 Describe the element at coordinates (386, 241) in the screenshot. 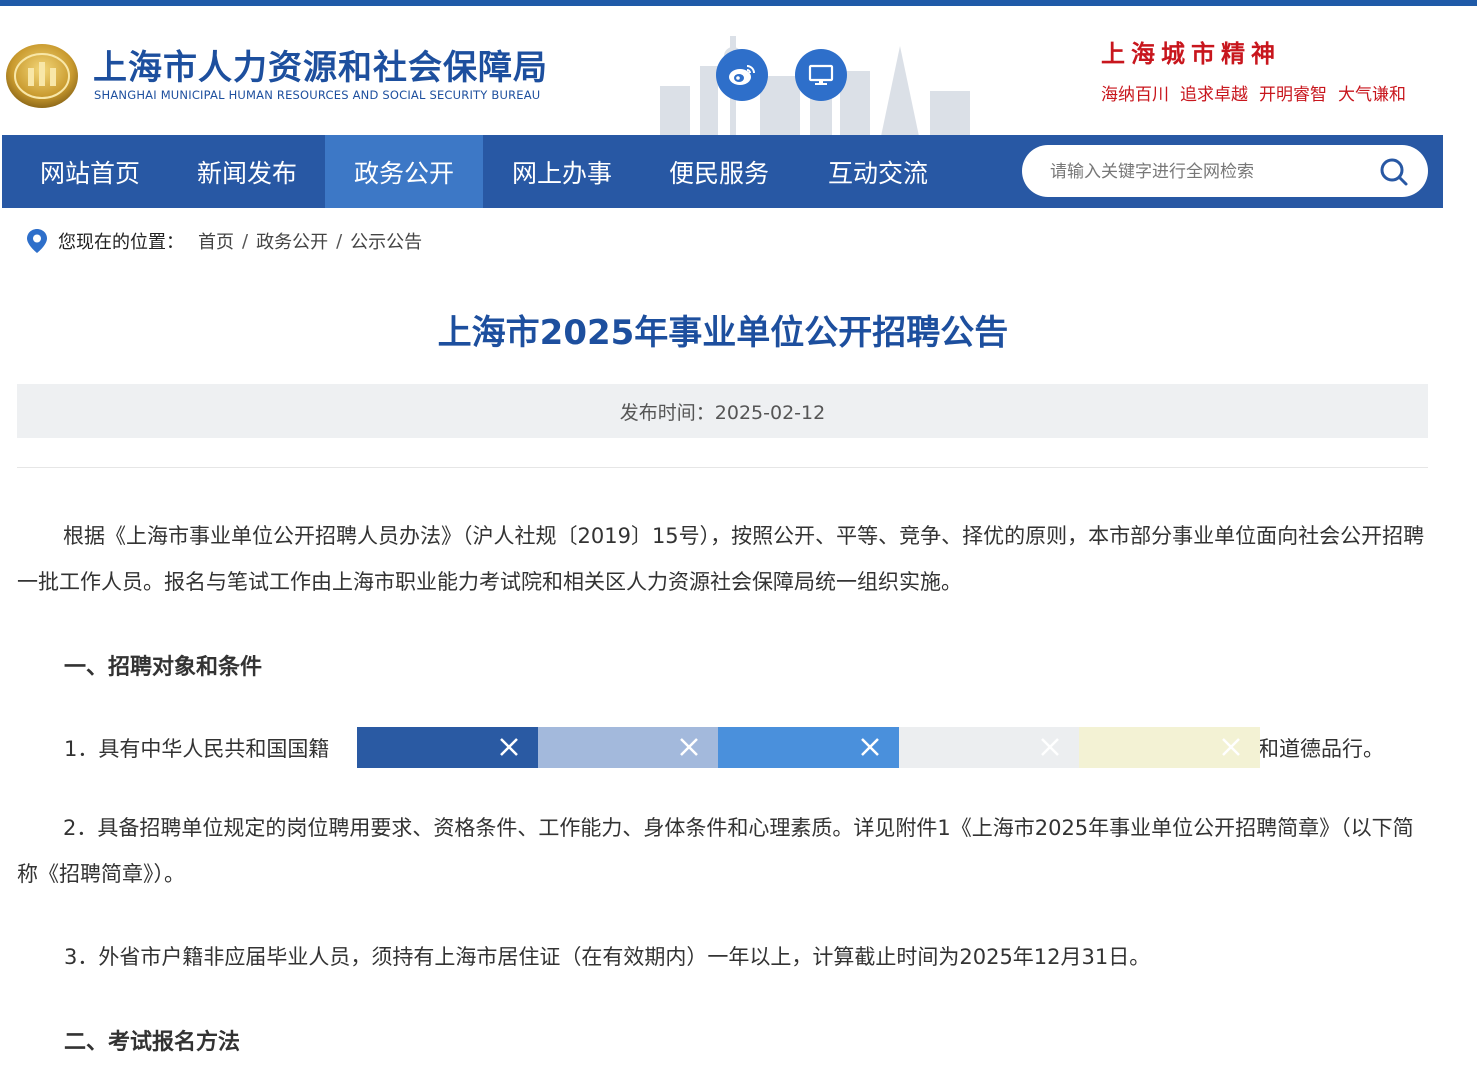

I see `breadcrumb-announcements: 公示公告` at that location.